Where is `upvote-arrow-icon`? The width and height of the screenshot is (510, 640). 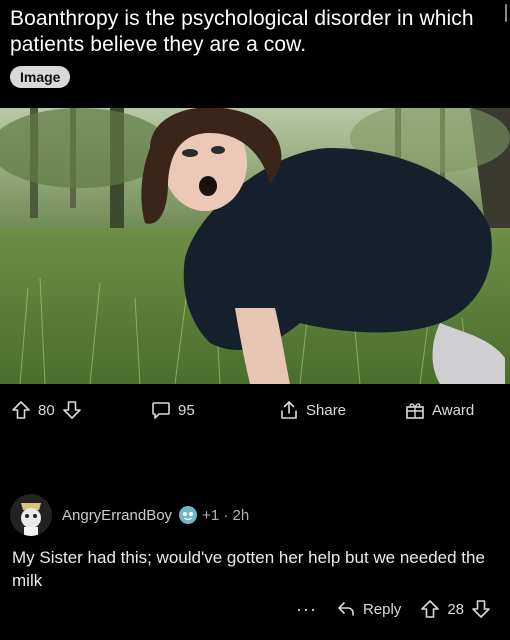 upvote-arrow-icon is located at coordinates (21, 410).